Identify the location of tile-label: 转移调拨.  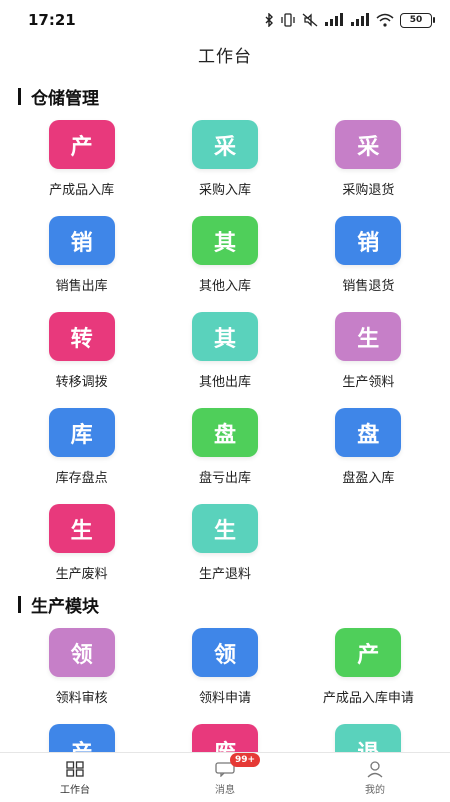
(81, 382).